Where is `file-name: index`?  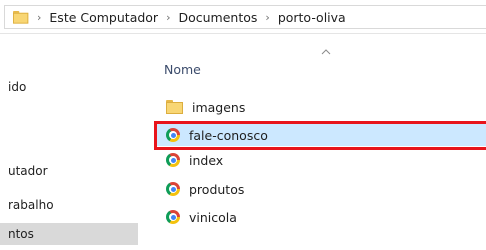 file-name: index is located at coordinates (206, 160).